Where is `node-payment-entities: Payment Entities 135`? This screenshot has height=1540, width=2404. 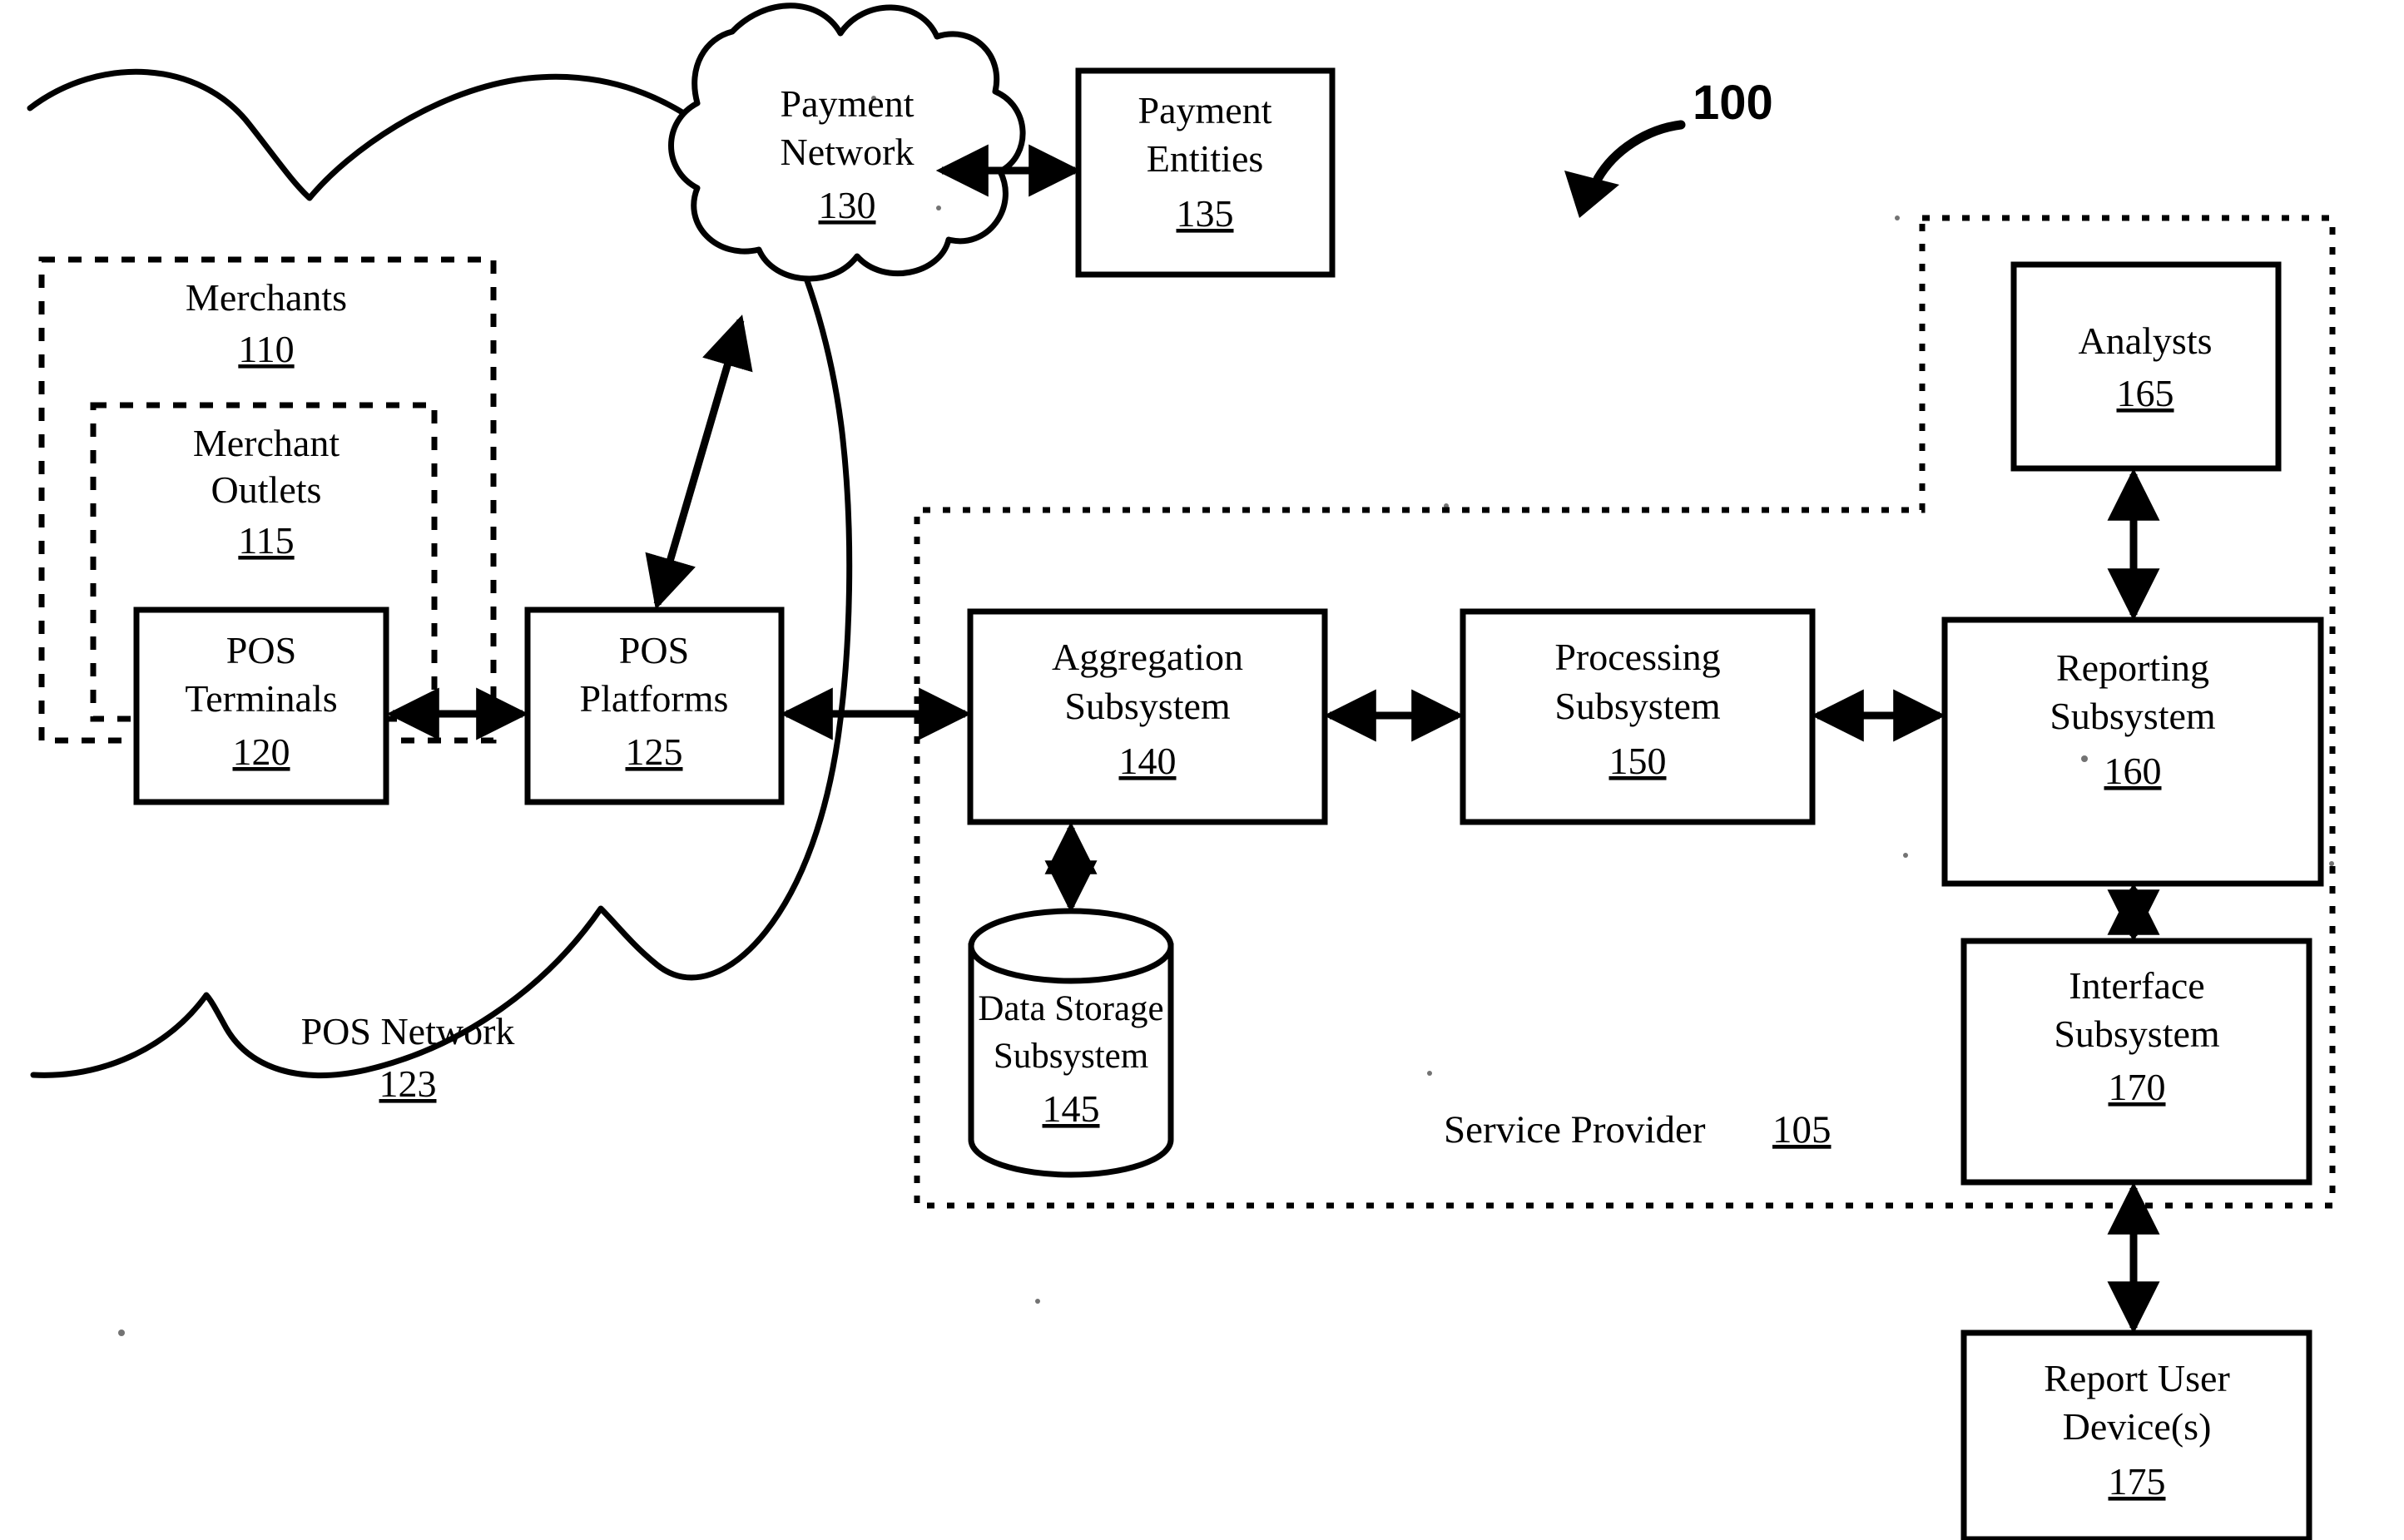 node-payment-entities: Payment Entities 135 is located at coordinates (1205, 172).